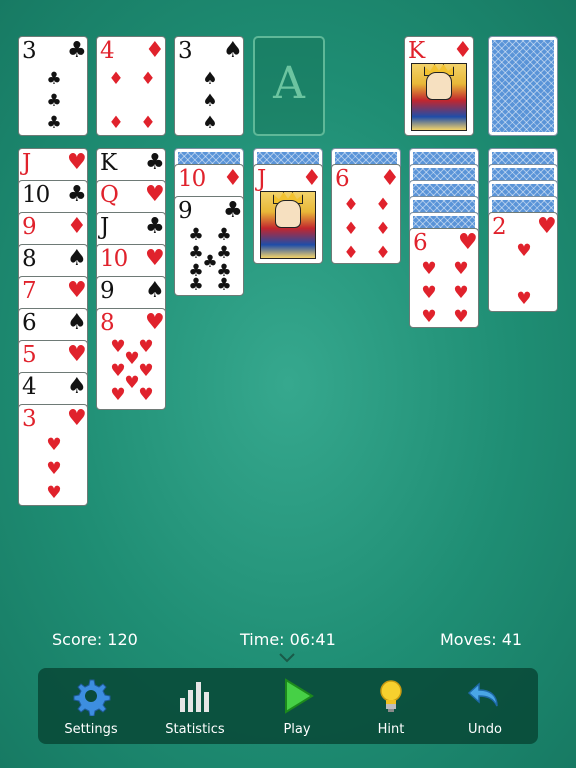 This screenshot has width=576, height=768. What do you see at coordinates (482, 694) in the screenshot?
I see `undo-arrow-icon` at bounding box center [482, 694].